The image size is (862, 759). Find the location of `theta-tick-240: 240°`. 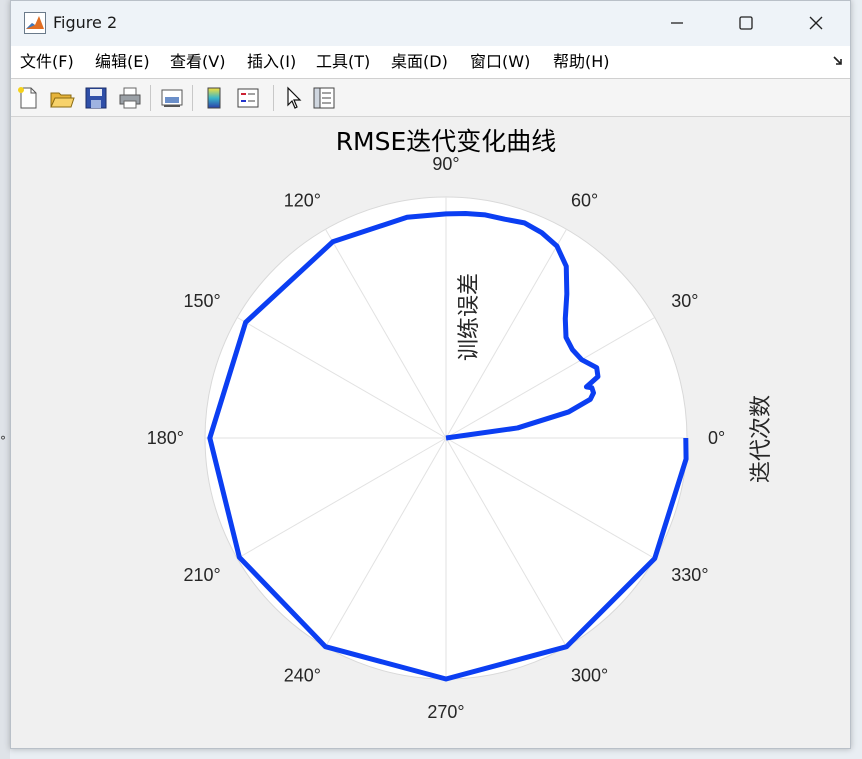

theta-tick-240: 240° is located at coordinates (302, 675).